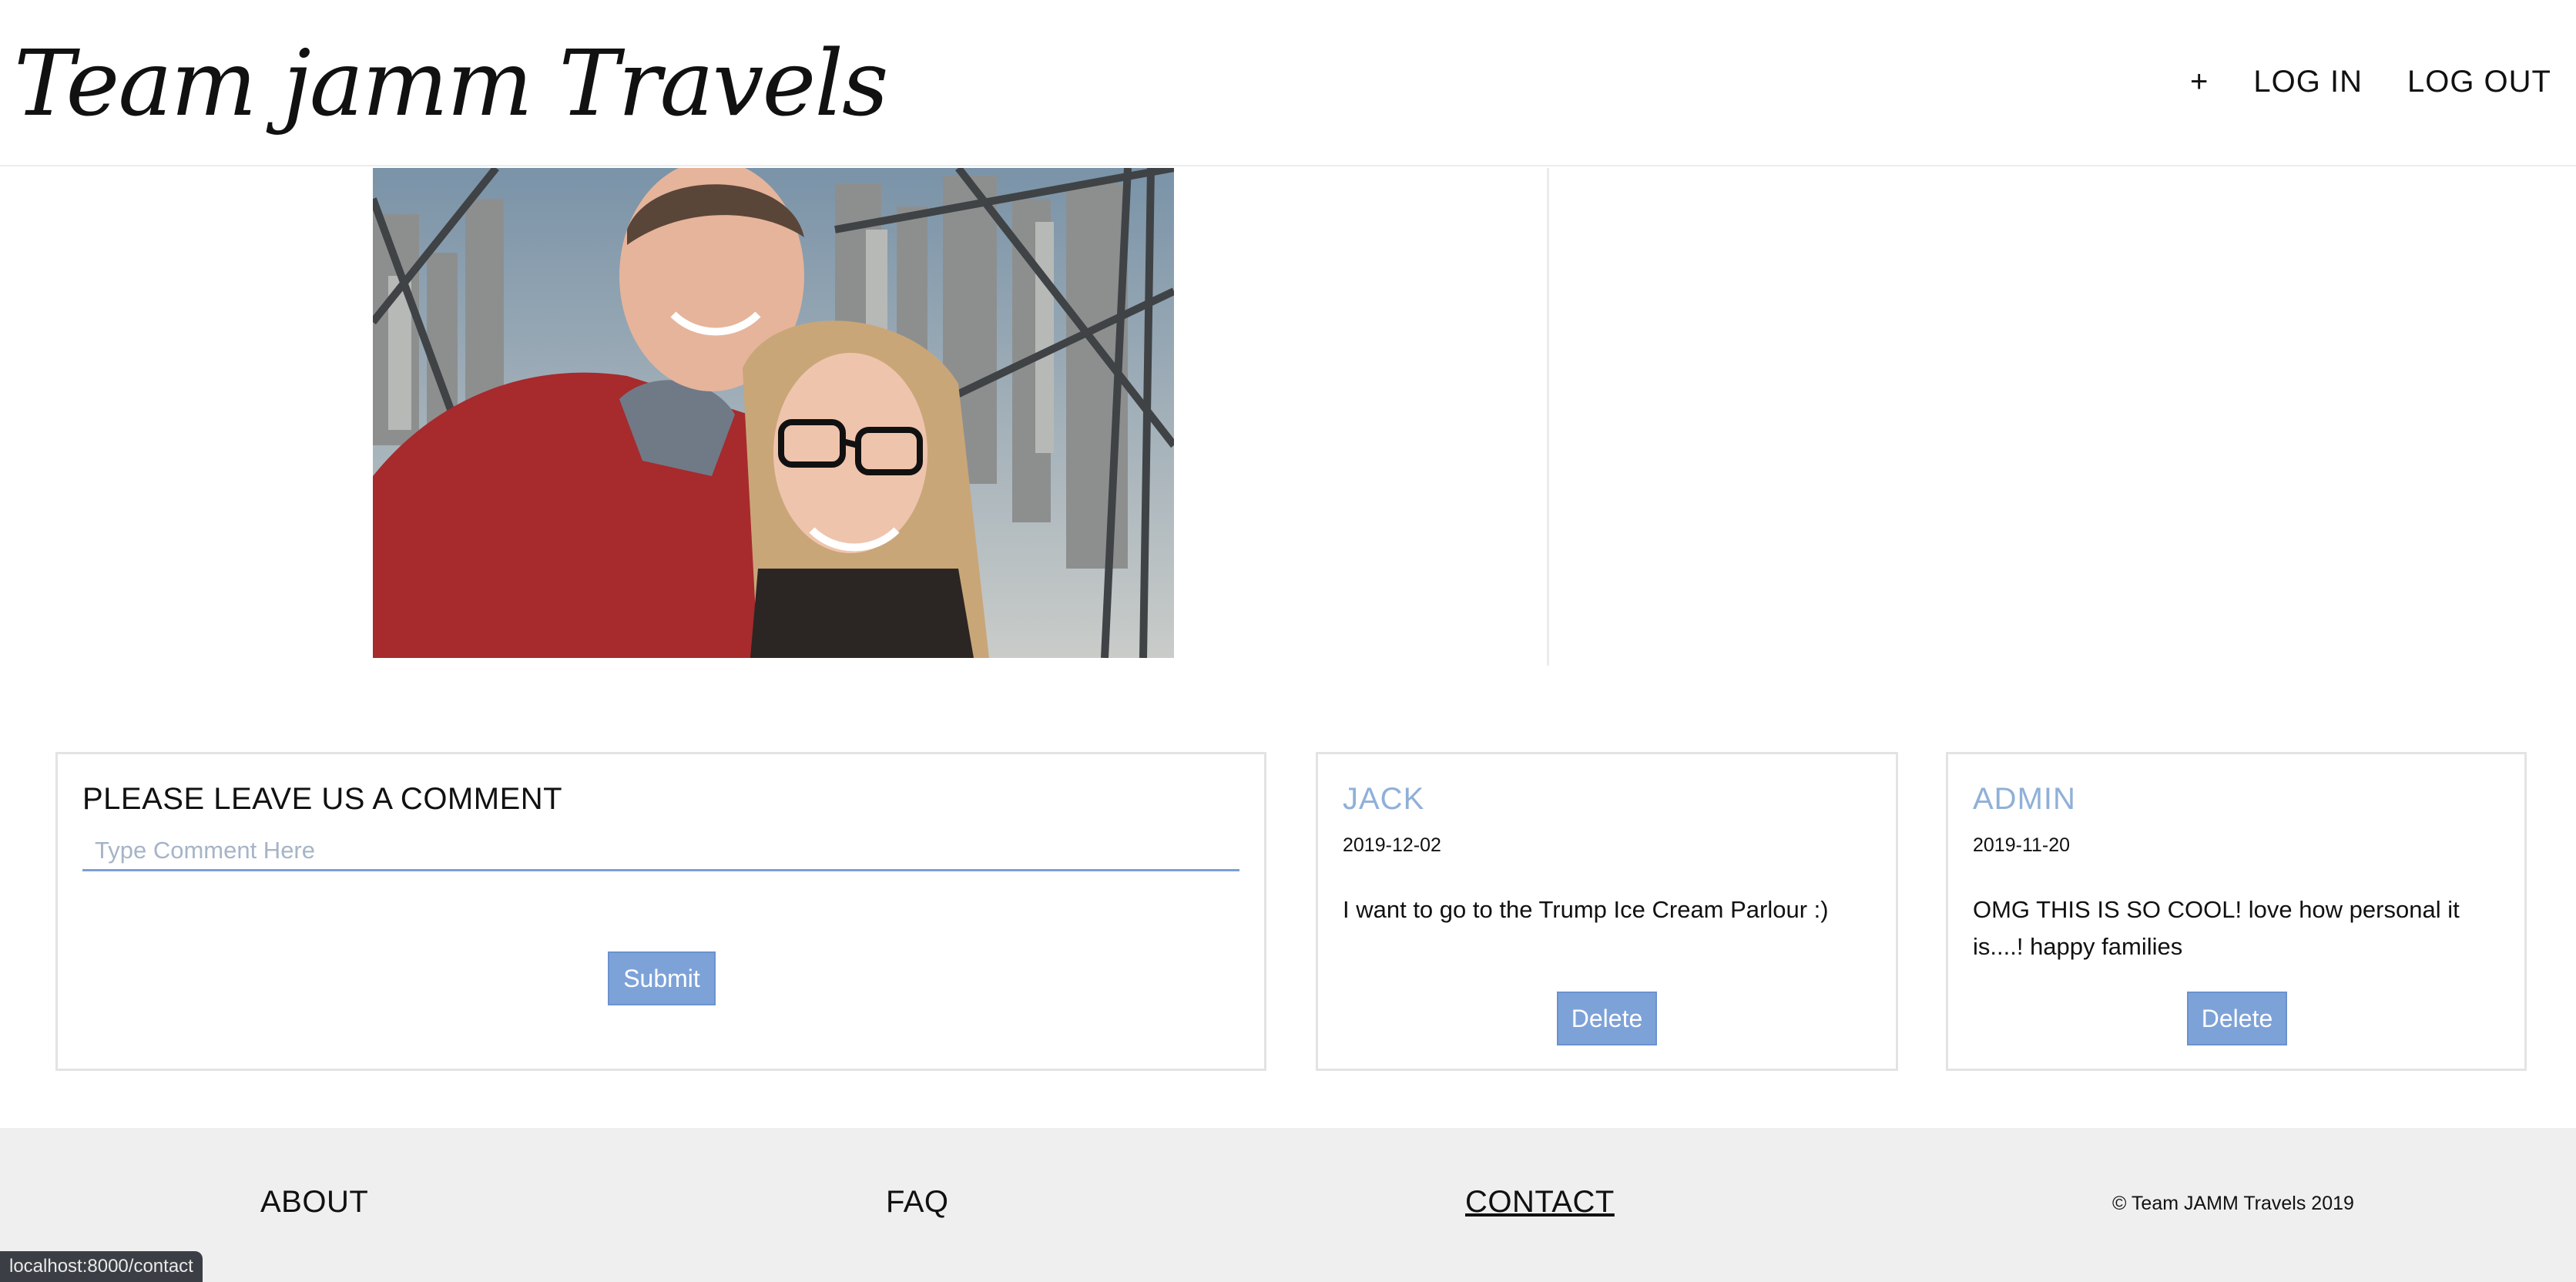 This screenshot has height=1282, width=2576. I want to click on footer-faq-link: FAQ, so click(917, 1202).